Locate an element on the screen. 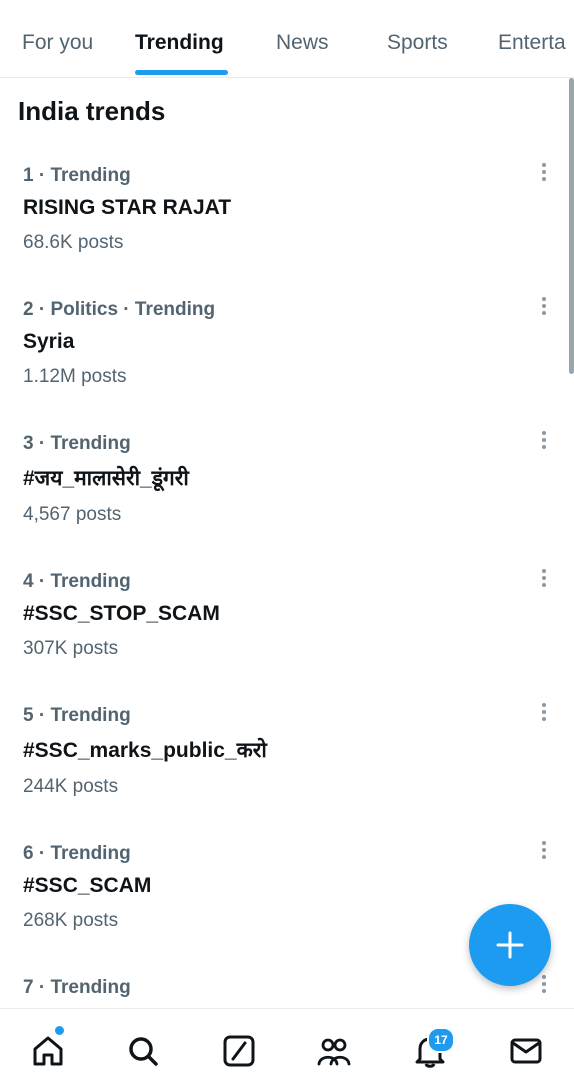  trend-post-count: 268K posts is located at coordinates (71, 920).